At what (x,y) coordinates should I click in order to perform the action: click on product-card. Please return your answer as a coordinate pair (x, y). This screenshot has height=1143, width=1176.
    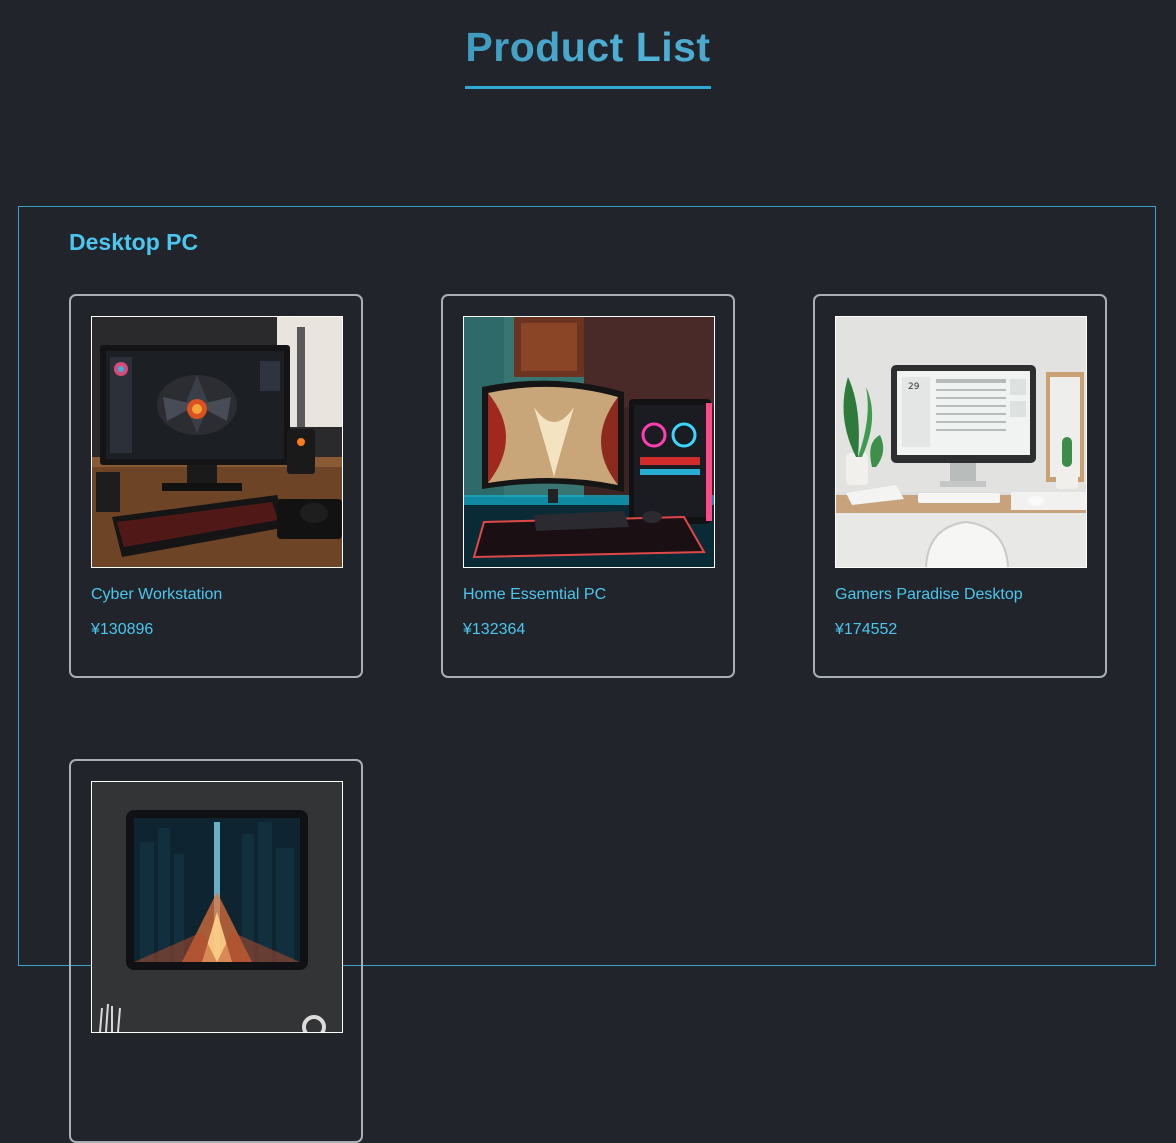
    Looking at the image, I should click on (216, 951).